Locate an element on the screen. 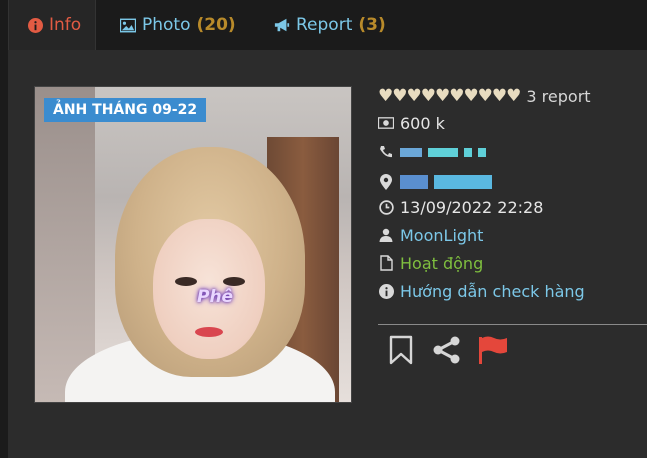 This screenshot has width=647, height=458. share-button is located at coordinates (447, 352).